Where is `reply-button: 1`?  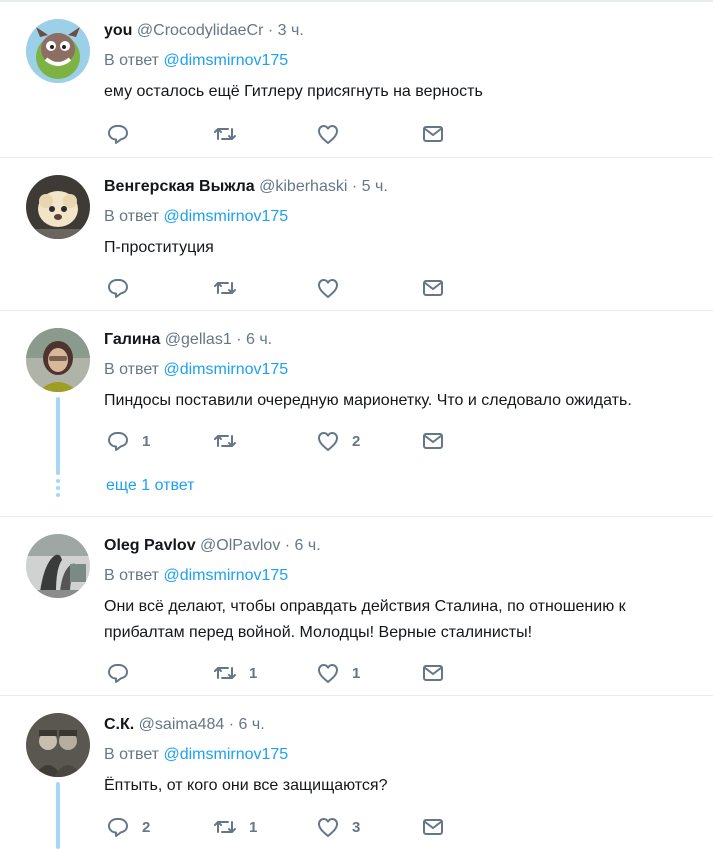 reply-button: 1 is located at coordinates (128, 441).